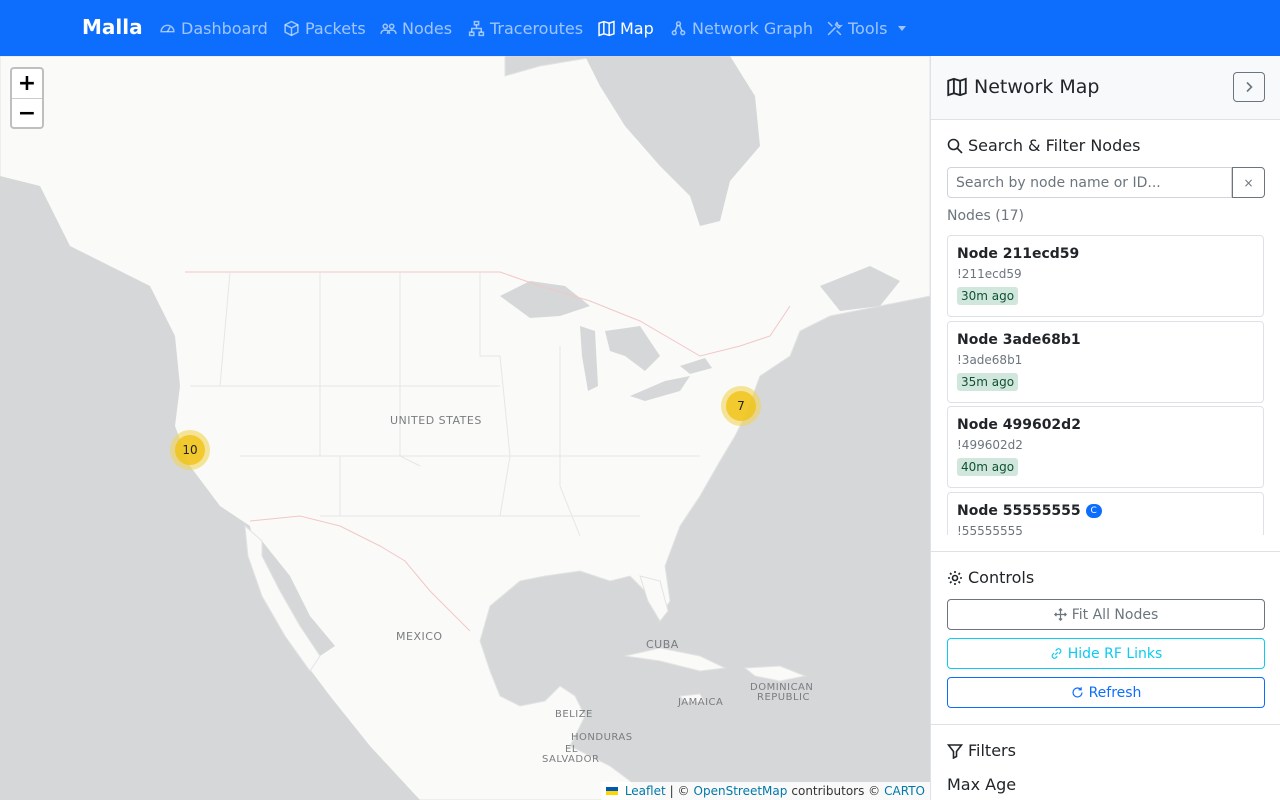 The width and height of the screenshot is (1280, 800). What do you see at coordinates (1105, 276) in the screenshot?
I see `node-card: Node 211ecd59 !211ecd59 30m ago` at bounding box center [1105, 276].